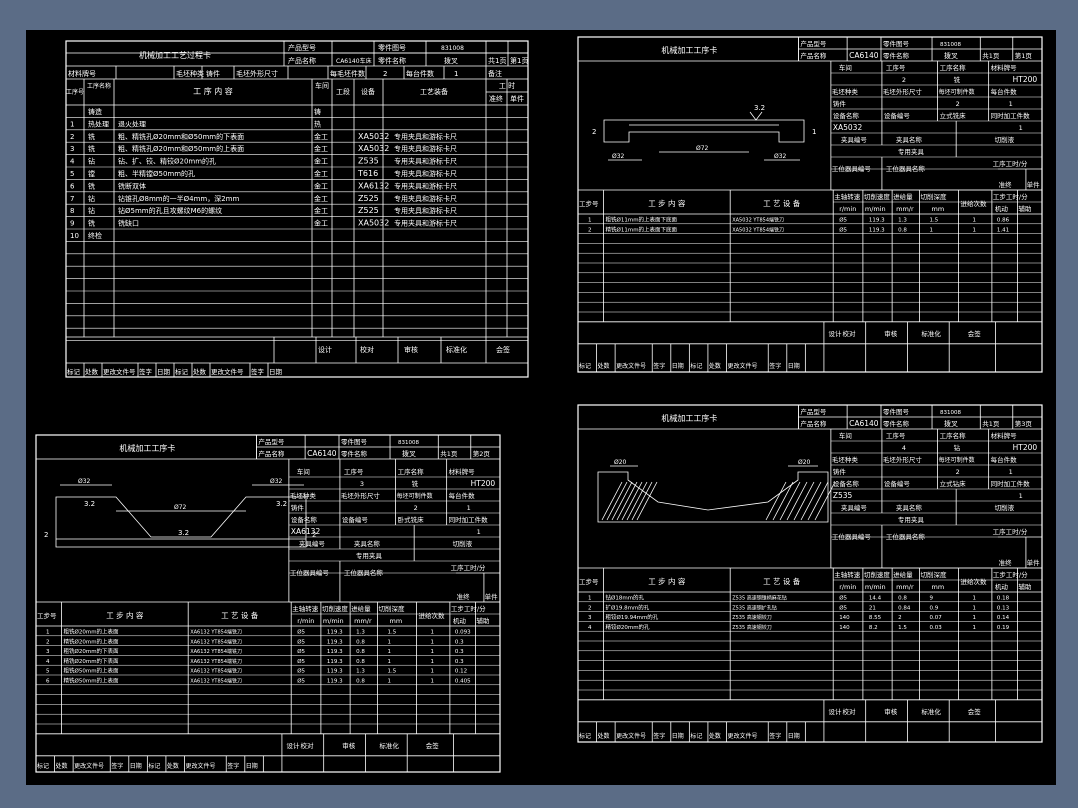 This screenshot has width=1078, height=808. I want to click on step-equip: Z535 高速钢铰刀, so click(752, 627).